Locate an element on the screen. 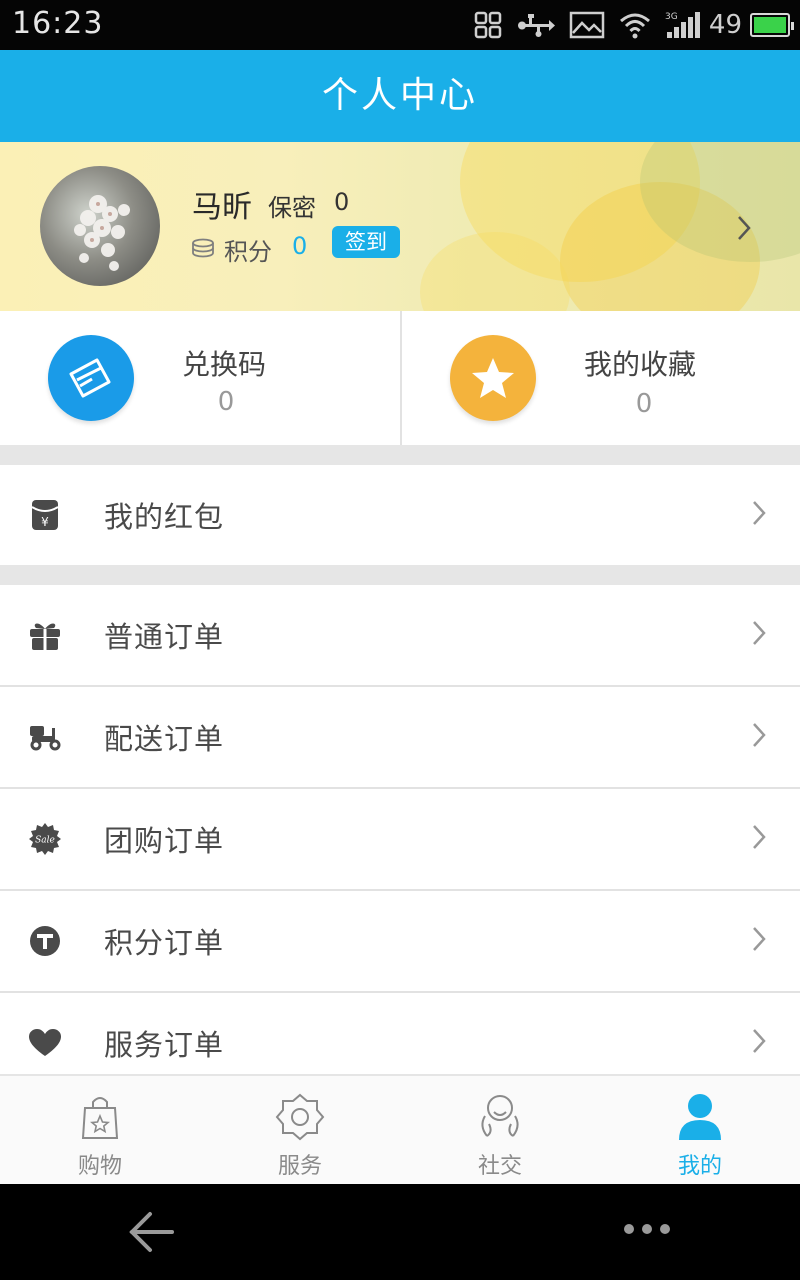 This screenshot has height=1280, width=800. battery-level-text: 49 is located at coordinates (725, 25).